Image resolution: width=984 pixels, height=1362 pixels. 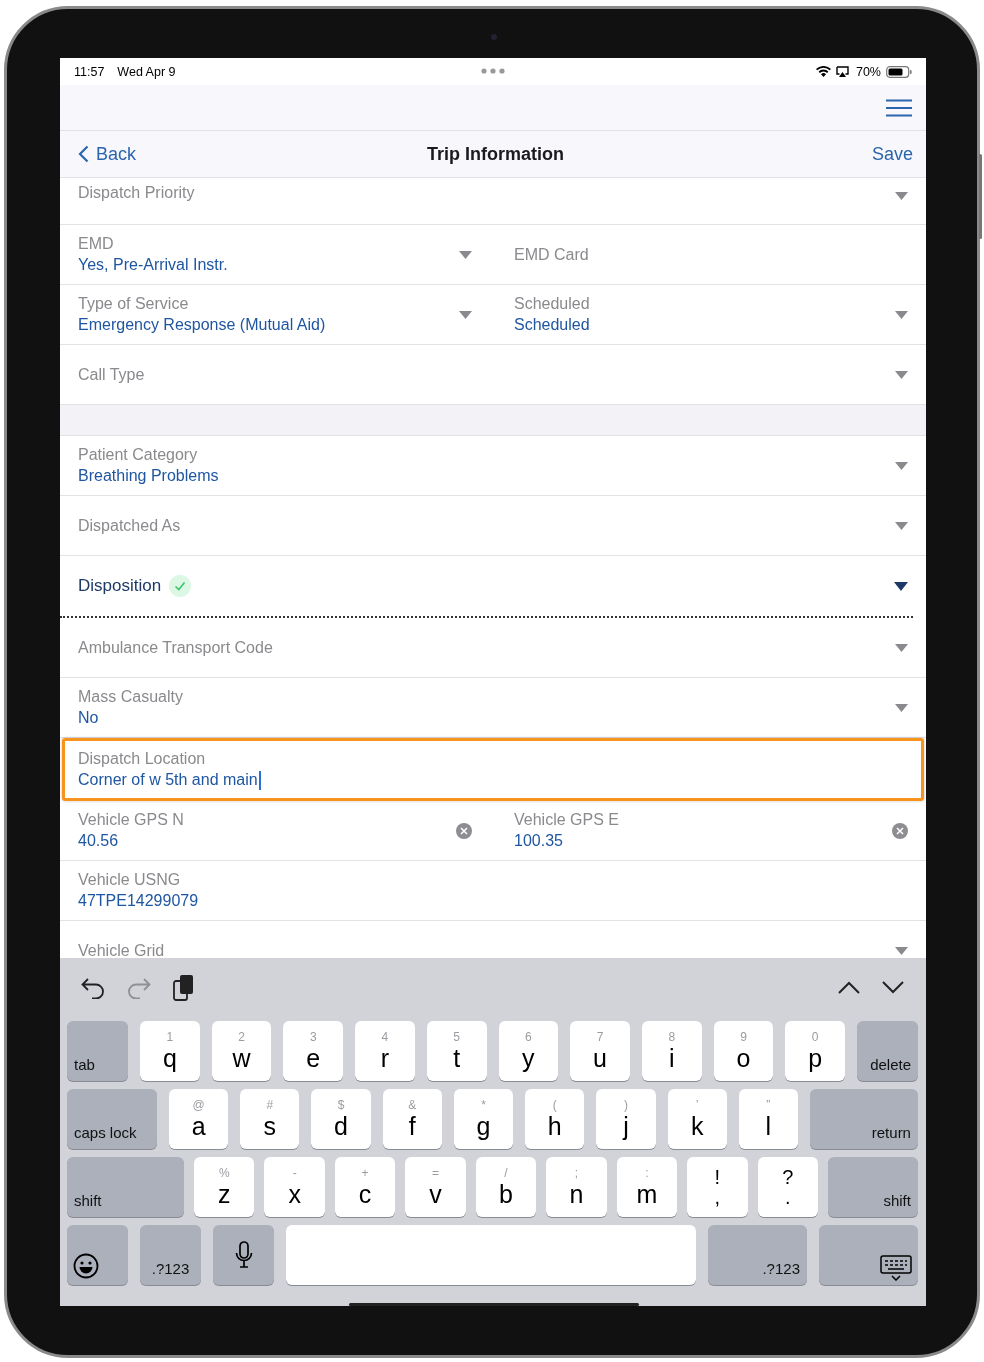 I want to click on multitasking-dots-icon, so click(x=493, y=71).